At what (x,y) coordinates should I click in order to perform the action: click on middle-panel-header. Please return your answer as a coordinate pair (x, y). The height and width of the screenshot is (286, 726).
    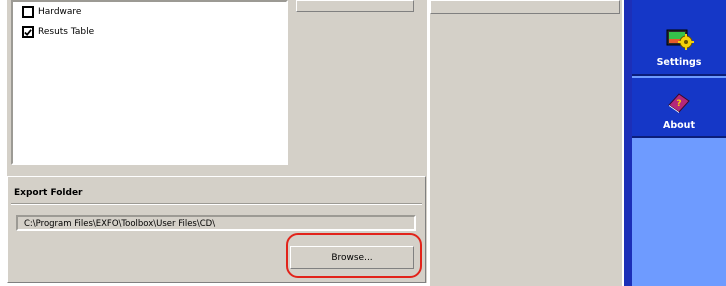
    Looking at the image, I should click on (525, 7).